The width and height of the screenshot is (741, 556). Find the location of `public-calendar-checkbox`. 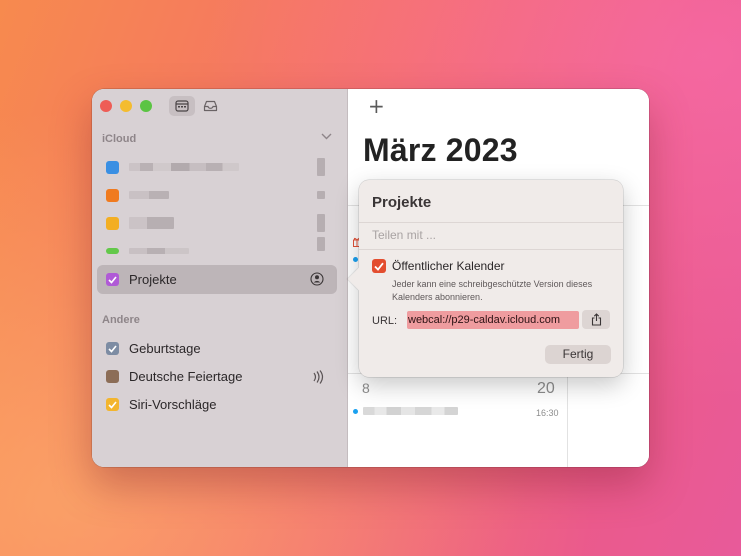

public-calendar-checkbox is located at coordinates (379, 266).